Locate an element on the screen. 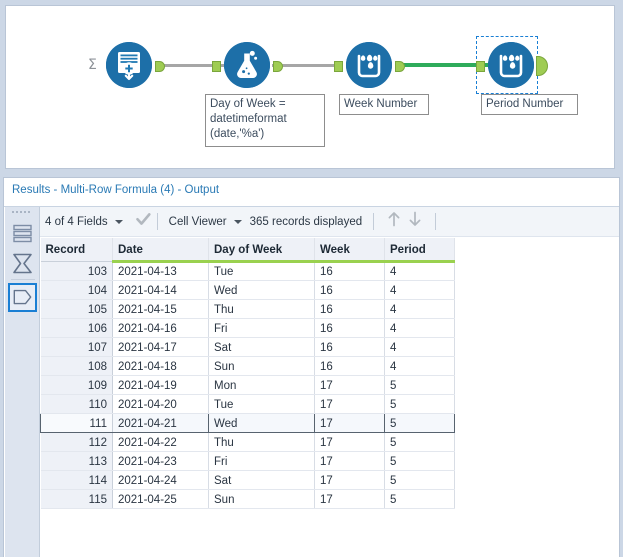 The width and height of the screenshot is (623, 557). table-row: 113 2021-04-23 Fri 17 5 is located at coordinates (247, 461).